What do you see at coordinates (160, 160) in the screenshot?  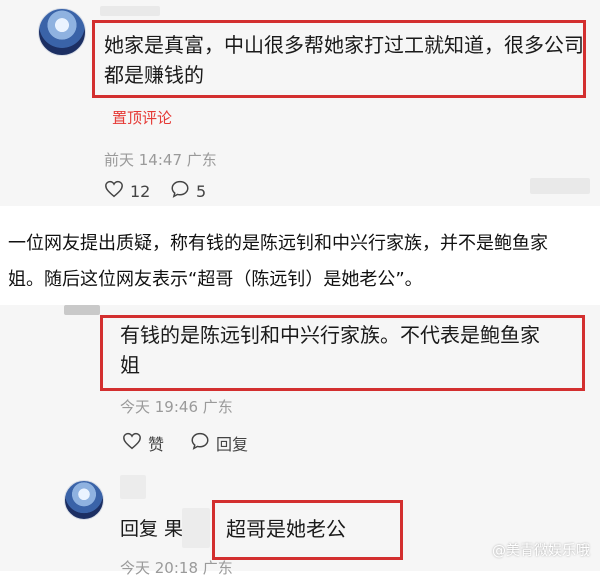 I see `comment-timestamp: 前天 14:47 广东` at bounding box center [160, 160].